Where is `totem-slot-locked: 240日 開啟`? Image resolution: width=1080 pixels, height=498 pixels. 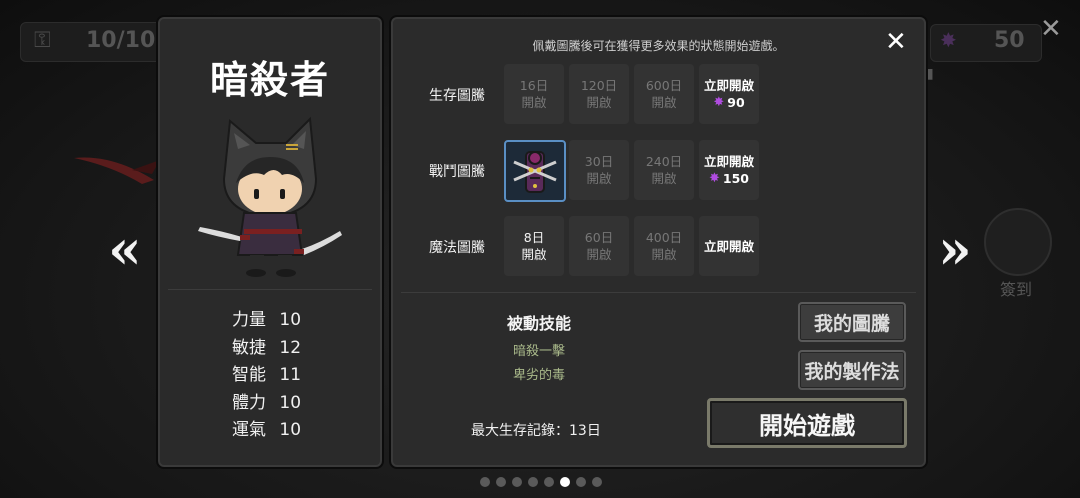 totem-slot-locked: 240日 開啟 is located at coordinates (664, 170).